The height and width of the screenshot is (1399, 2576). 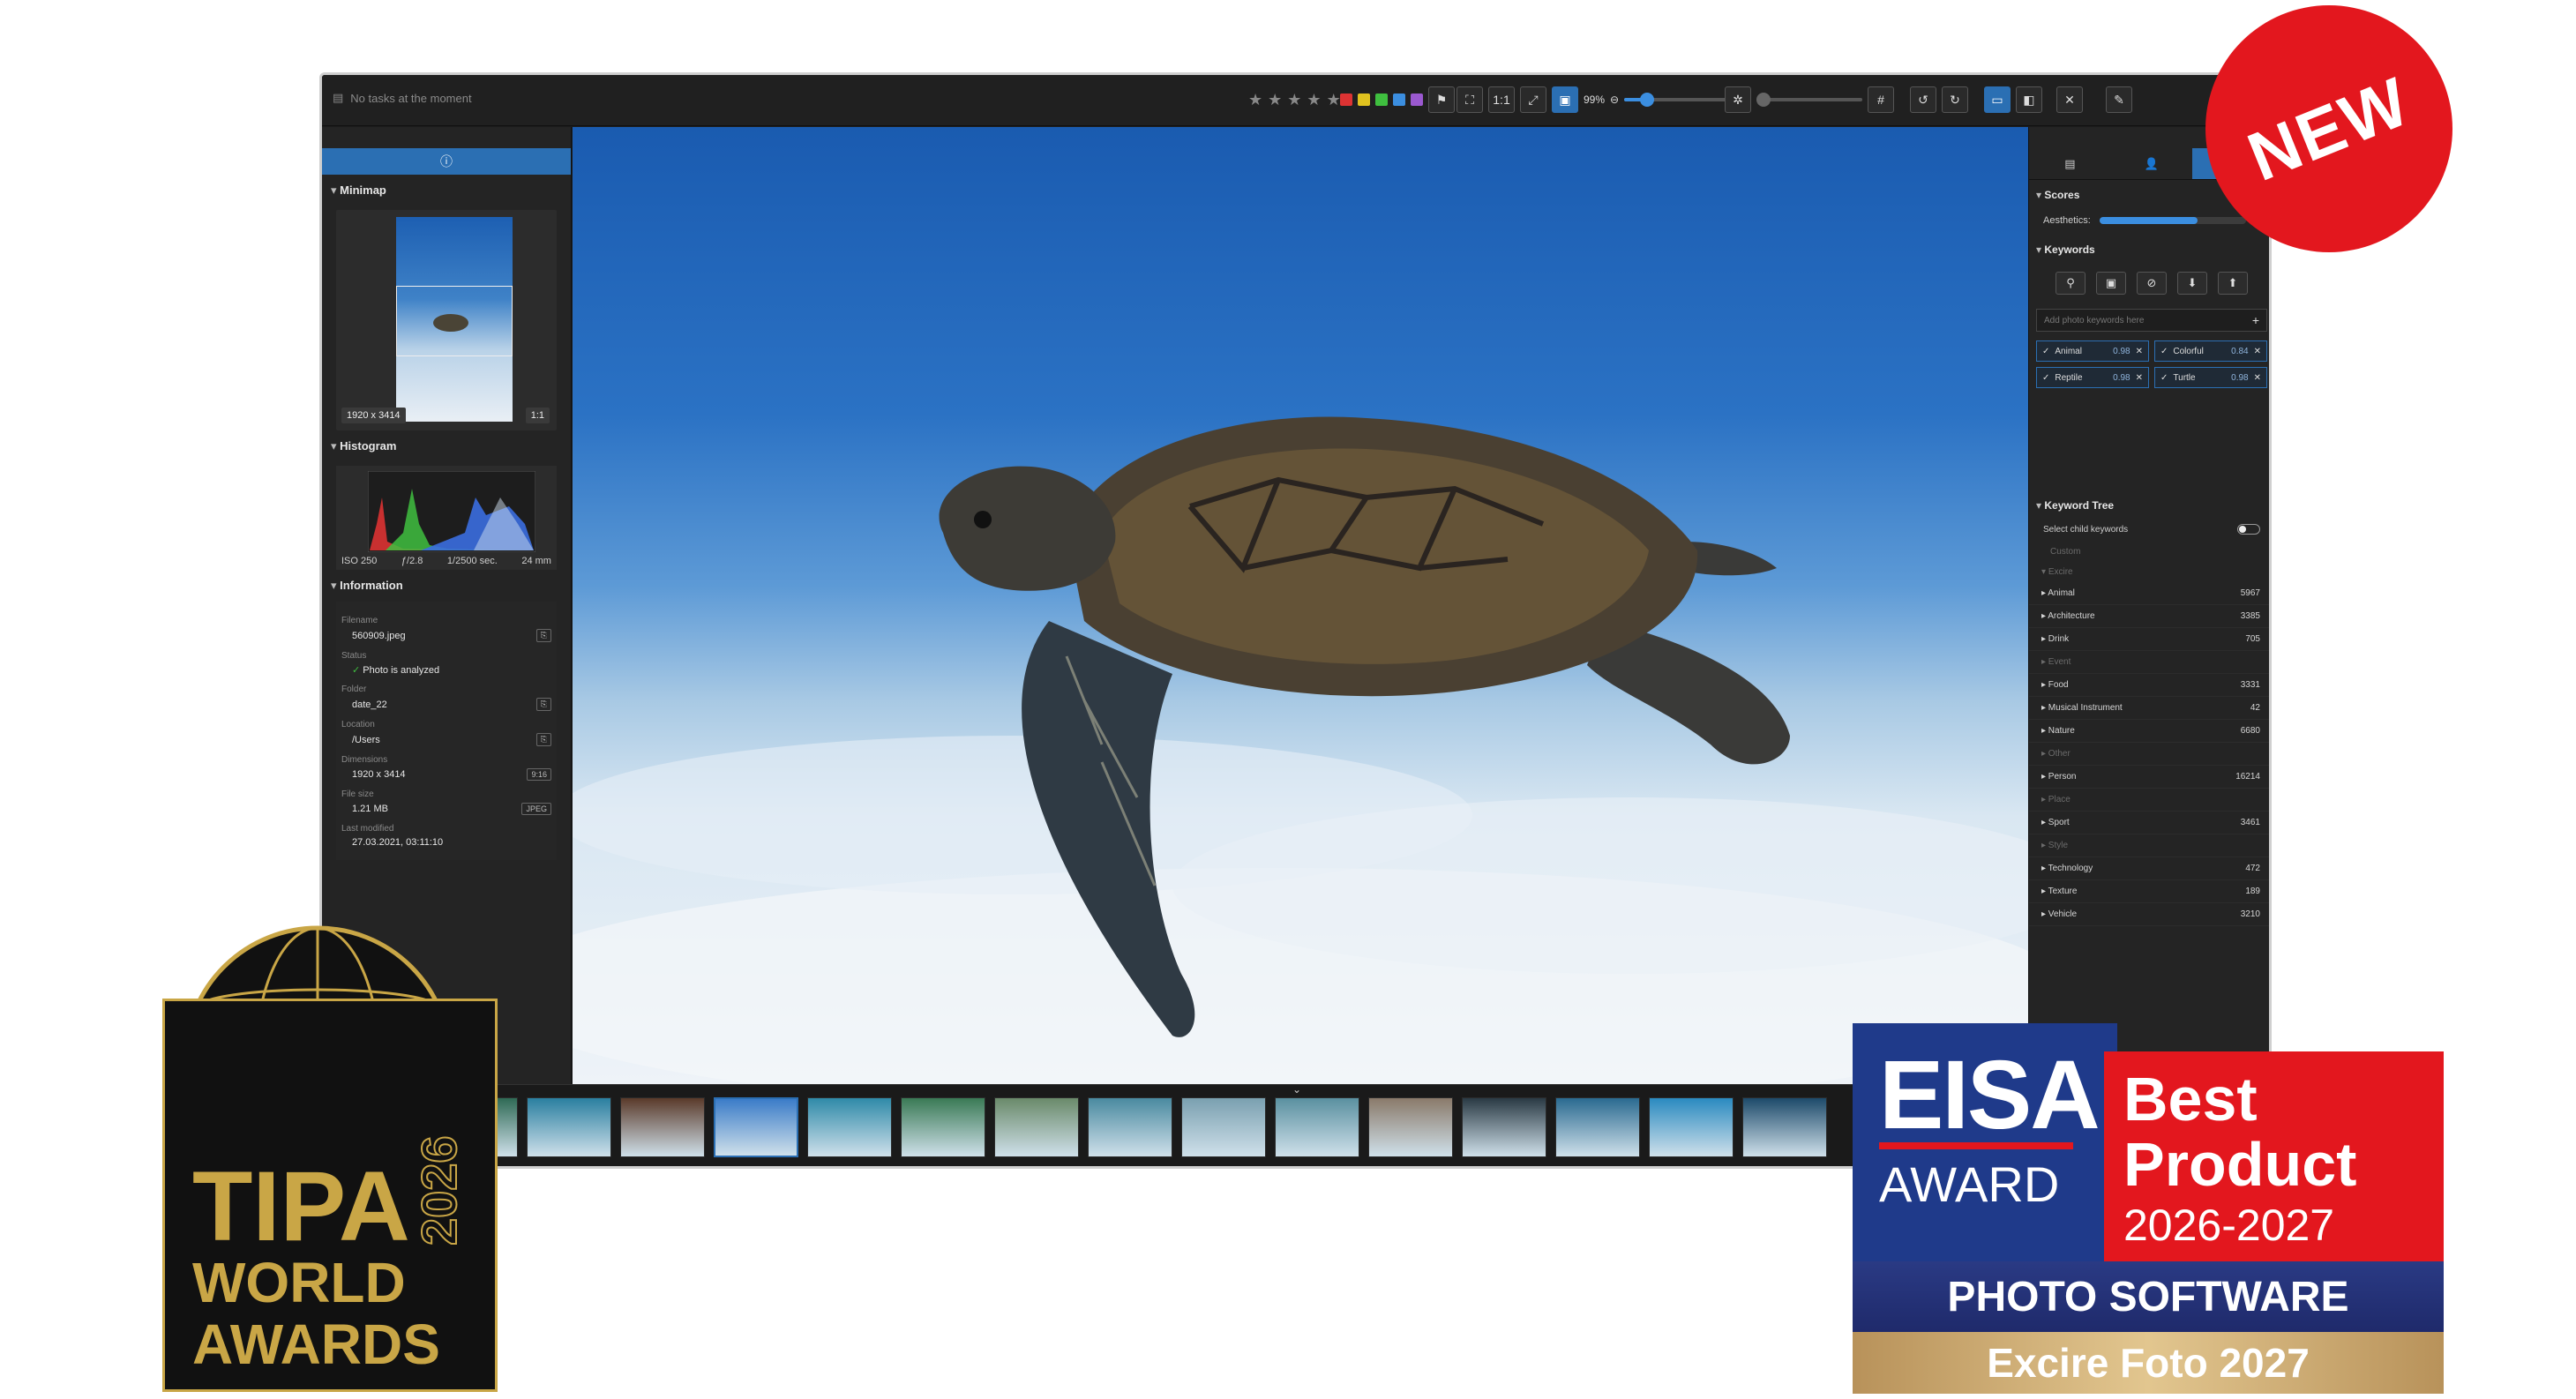 What do you see at coordinates (2149, 504) in the screenshot?
I see `keyword-tree-heading: Keyword Tree` at bounding box center [2149, 504].